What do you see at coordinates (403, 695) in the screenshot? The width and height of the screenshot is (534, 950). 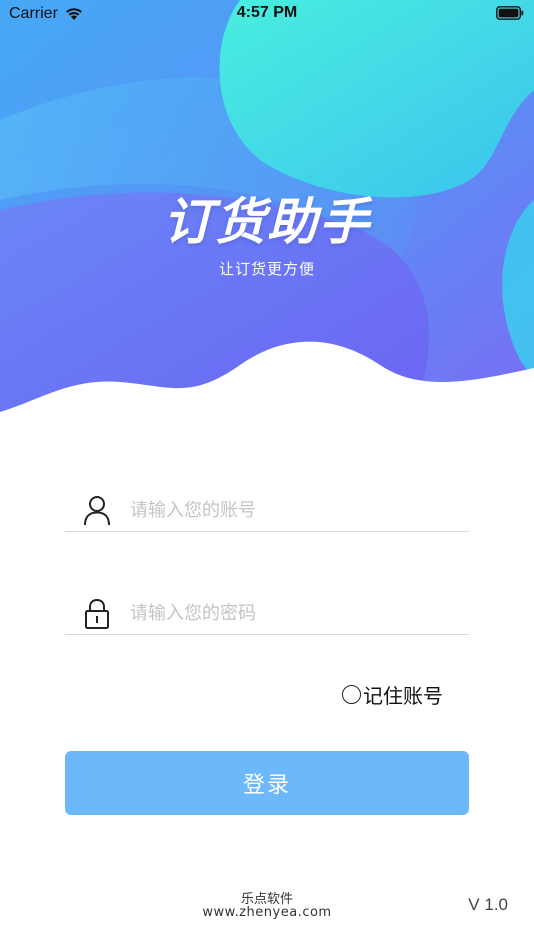 I see `remember-account-label: 记住账号` at bounding box center [403, 695].